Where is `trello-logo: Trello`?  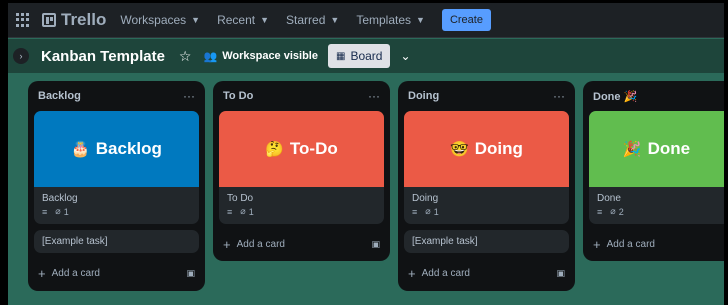
trello-logo: Trello is located at coordinates (74, 20).